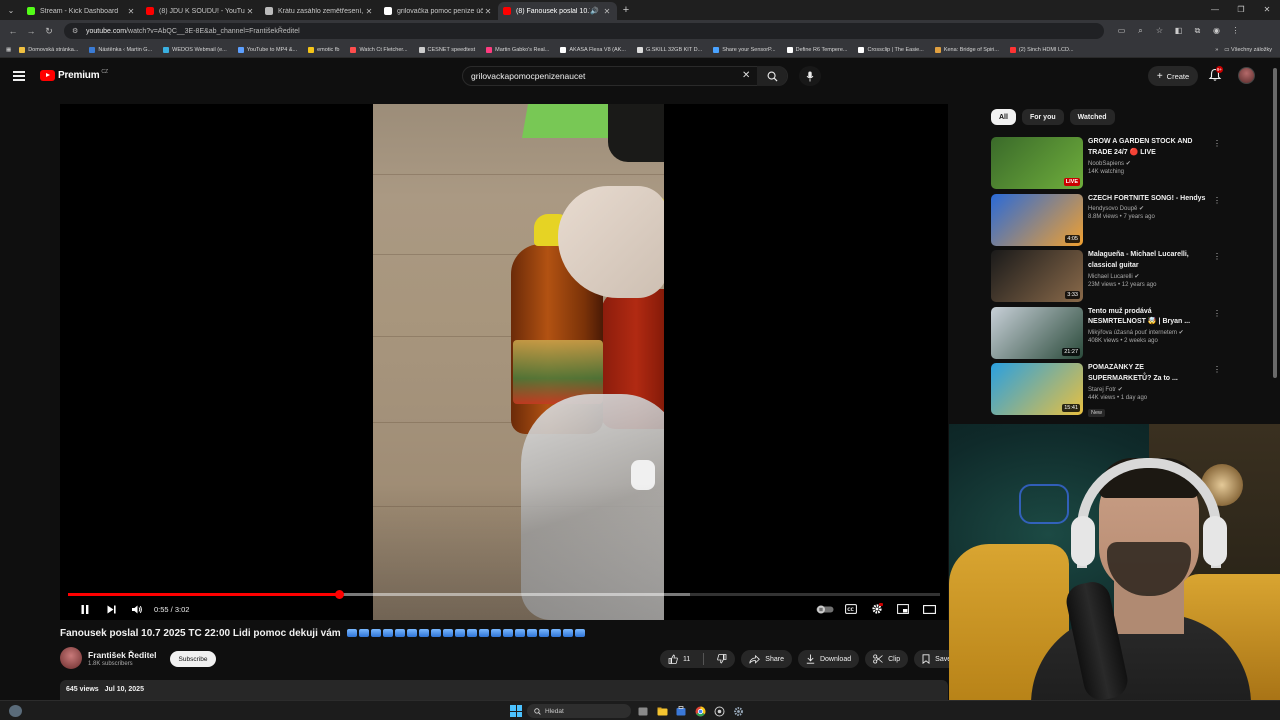 Image resolution: width=1280 pixels, height=720 pixels. I want to click on task-view-icon, so click(643, 711).